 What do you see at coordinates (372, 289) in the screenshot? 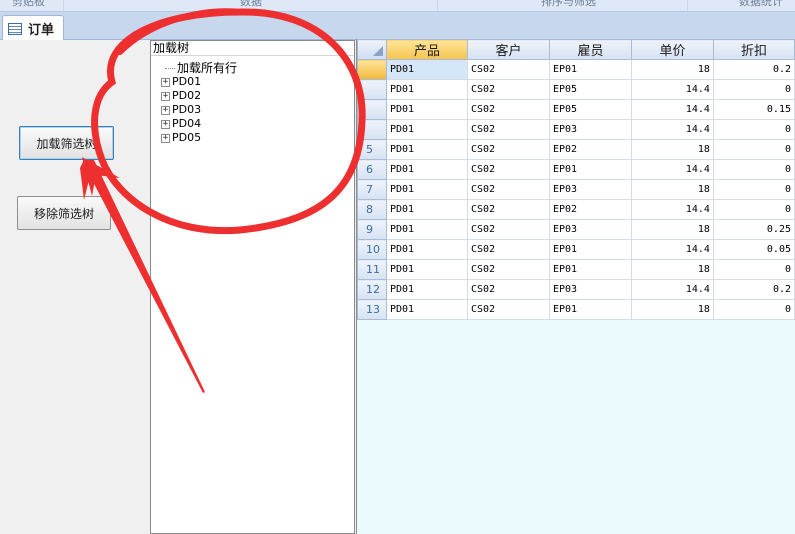
I see `row-selector: 12` at bounding box center [372, 289].